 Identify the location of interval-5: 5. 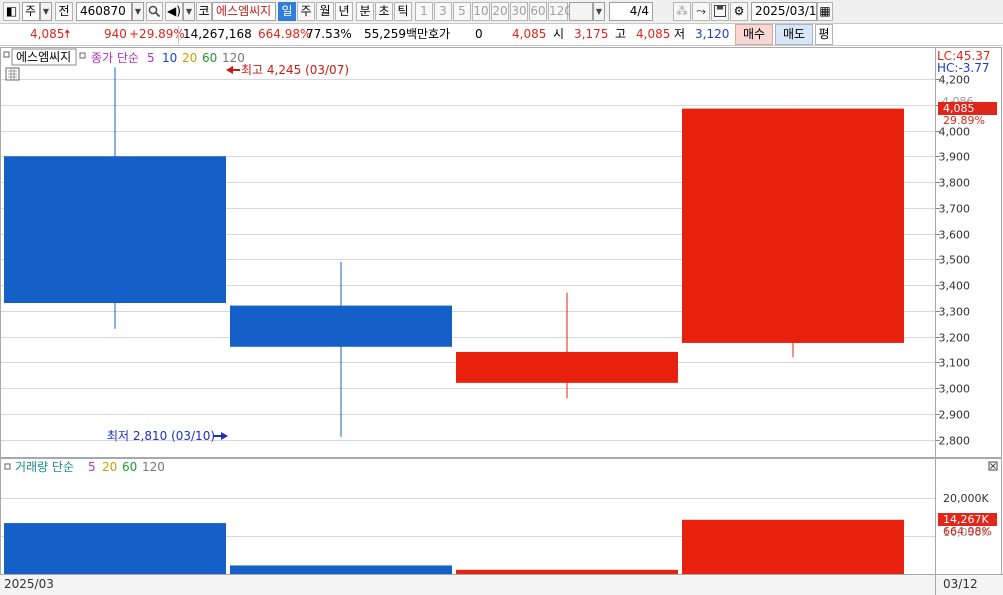
(462, 11).